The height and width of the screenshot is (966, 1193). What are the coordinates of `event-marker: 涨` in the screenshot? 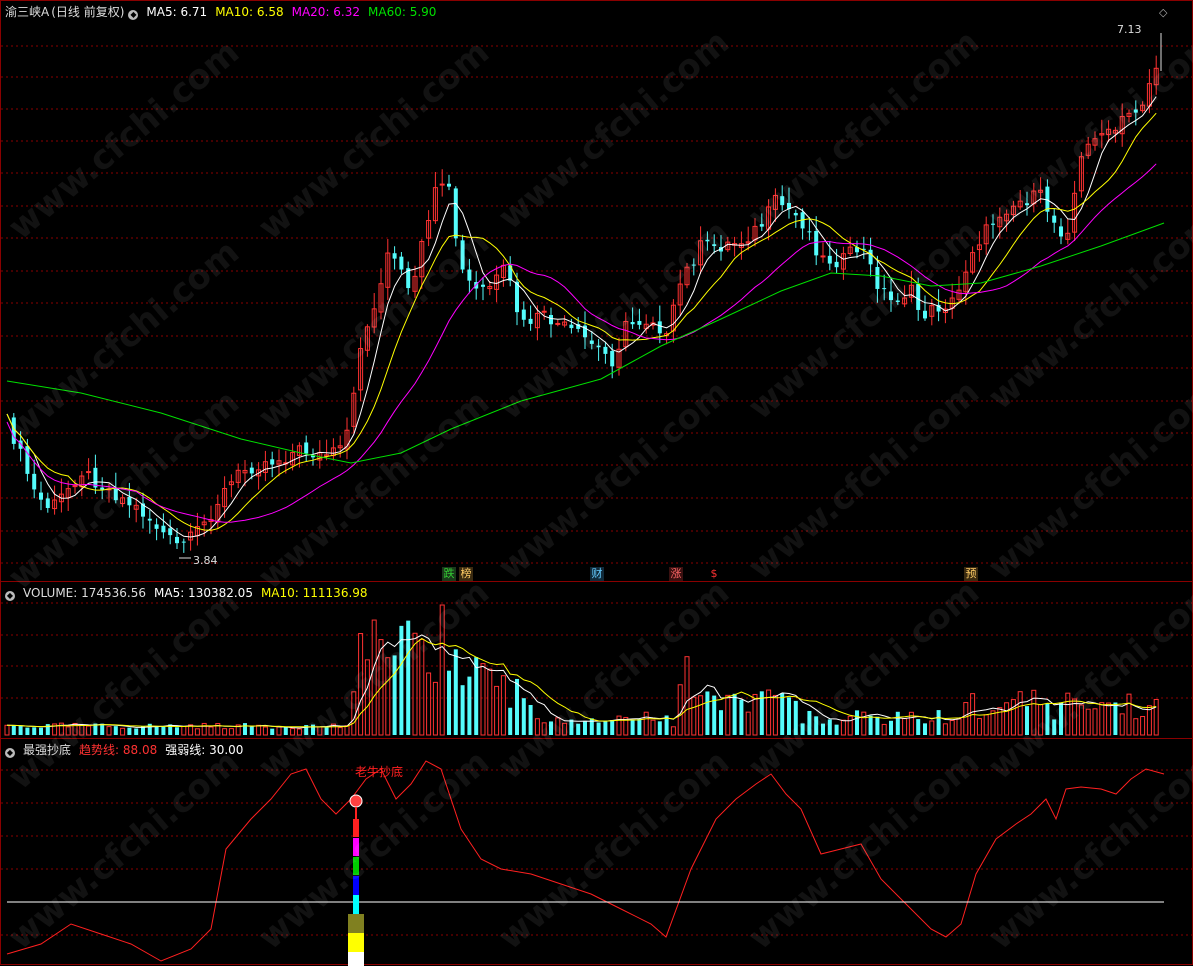 It's located at (676, 574).